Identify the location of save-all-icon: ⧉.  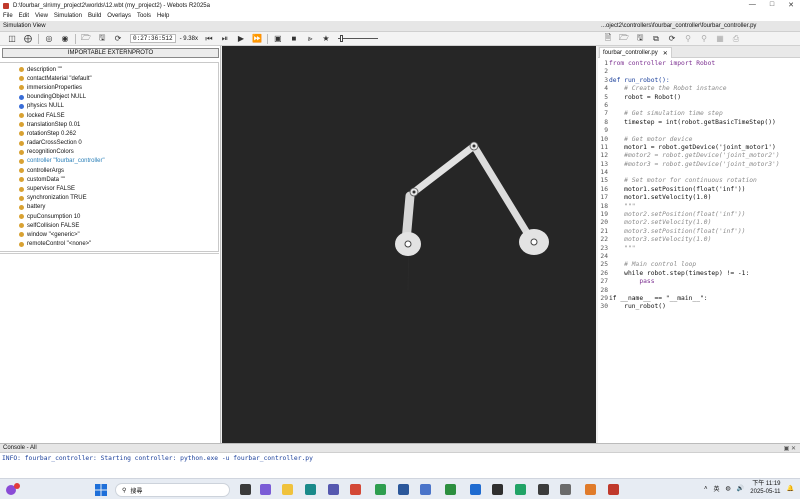
(656, 38).